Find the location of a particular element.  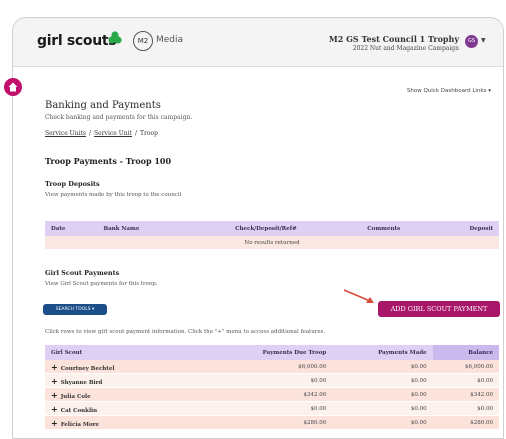

col-date: Date is located at coordinates (71, 228).